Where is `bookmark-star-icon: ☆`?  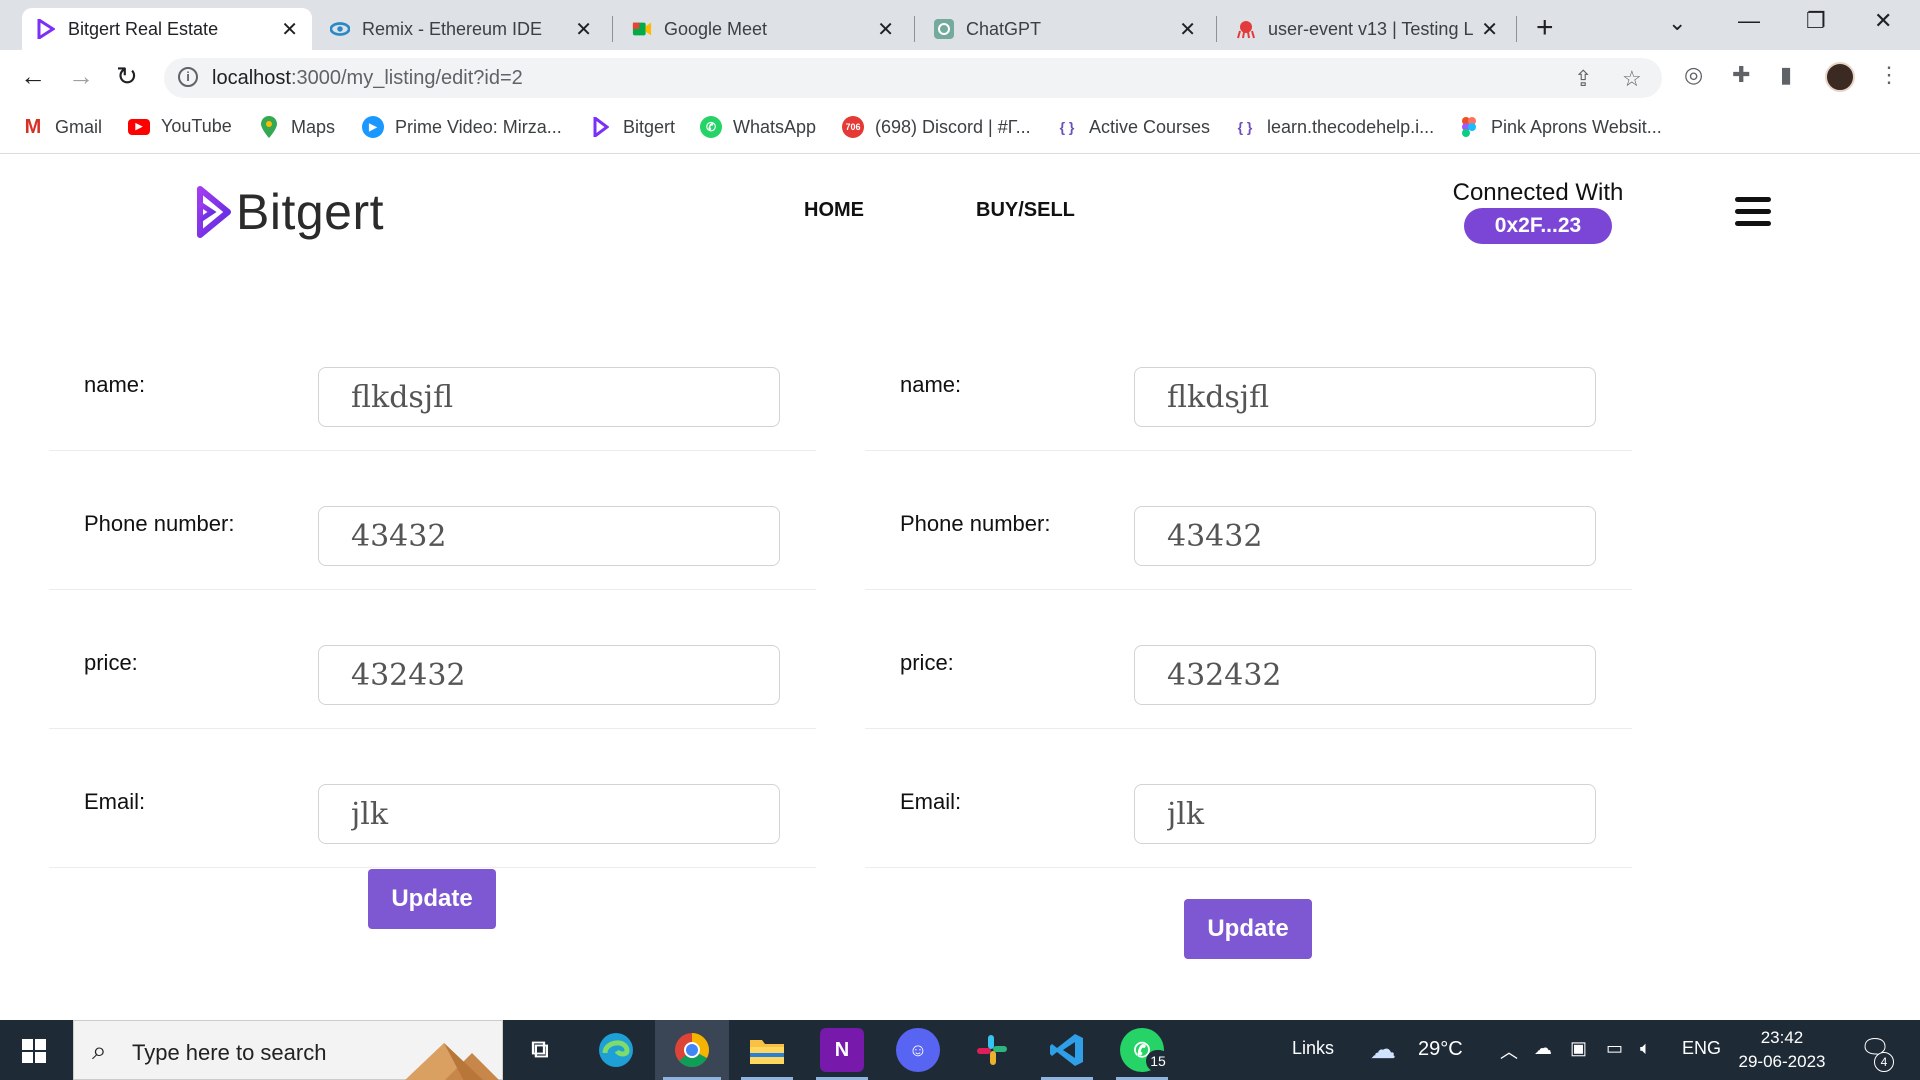 bookmark-star-icon: ☆ is located at coordinates (1632, 79).